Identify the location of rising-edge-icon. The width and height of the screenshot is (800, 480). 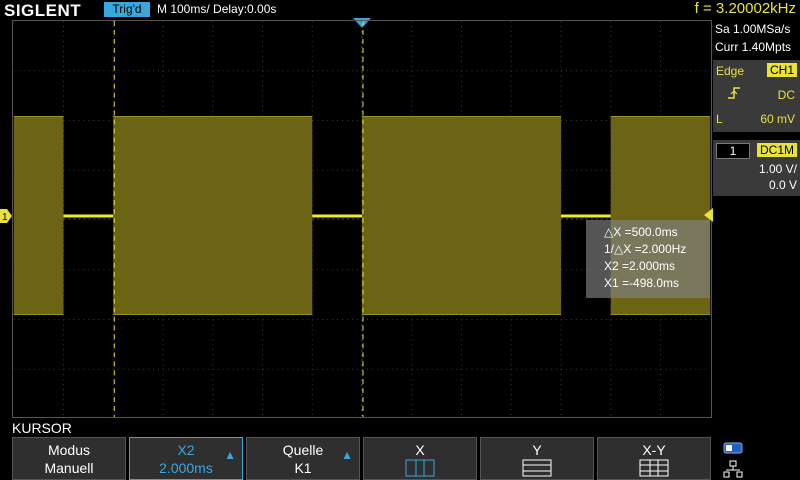
(734, 93).